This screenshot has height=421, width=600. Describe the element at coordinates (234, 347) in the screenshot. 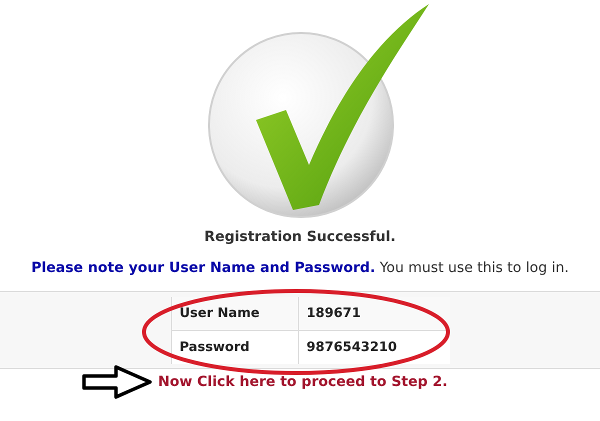

I see `field-label: Password` at that location.